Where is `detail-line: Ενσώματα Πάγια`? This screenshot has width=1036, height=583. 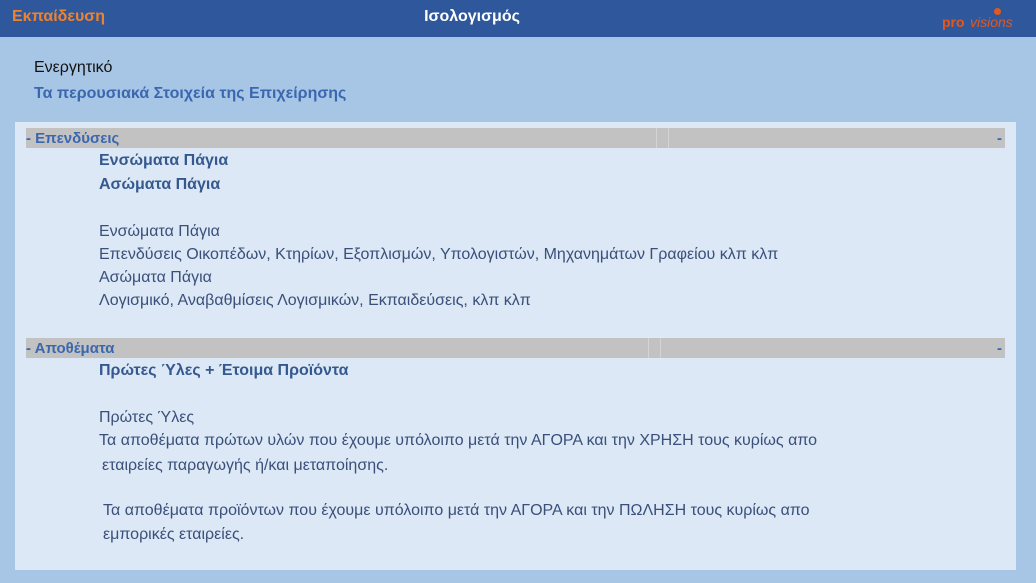
detail-line: Ενσώματα Πάγια is located at coordinates (159, 231).